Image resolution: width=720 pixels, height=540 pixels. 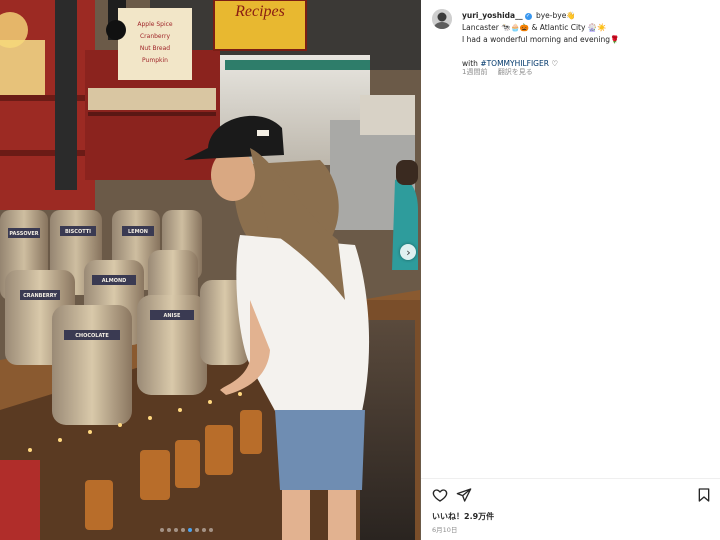 What do you see at coordinates (528, 16) in the screenshot?
I see `verified-badge-icon: ✓` at bounding box center [528, 16].